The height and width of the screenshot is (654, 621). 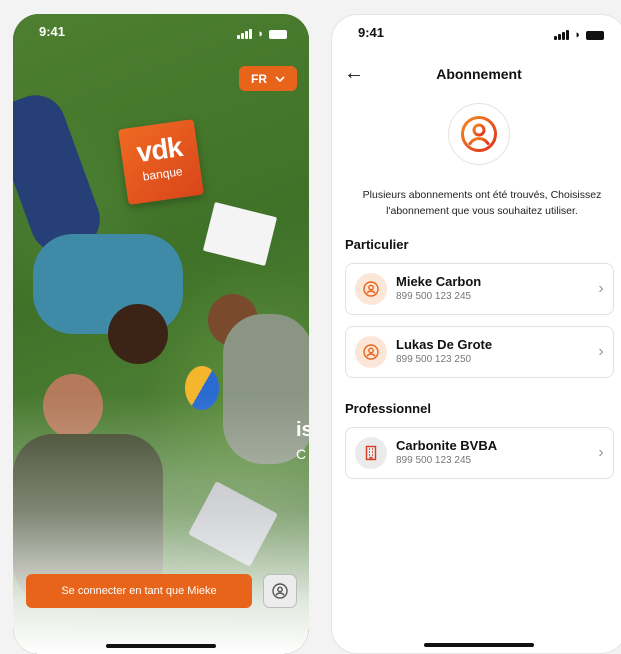 I want to click on building-icon, so click(x=371, y=453).